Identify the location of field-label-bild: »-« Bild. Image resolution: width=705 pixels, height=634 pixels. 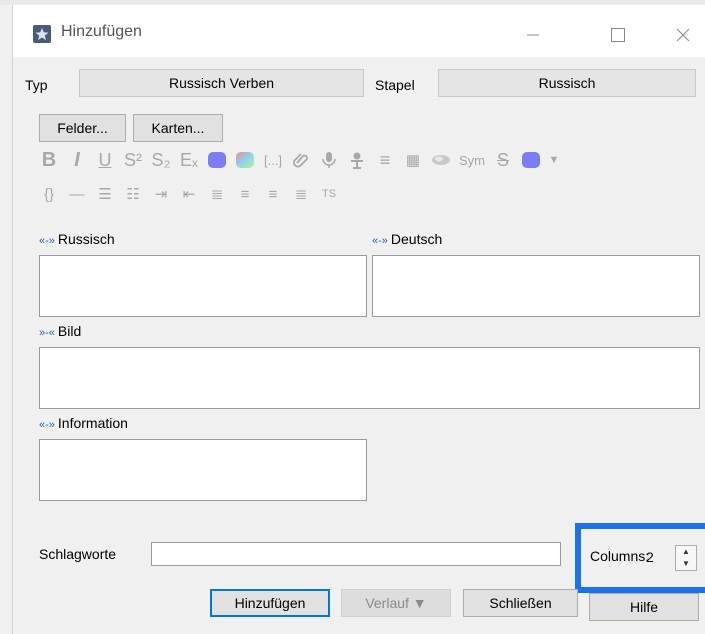
(60, 331).